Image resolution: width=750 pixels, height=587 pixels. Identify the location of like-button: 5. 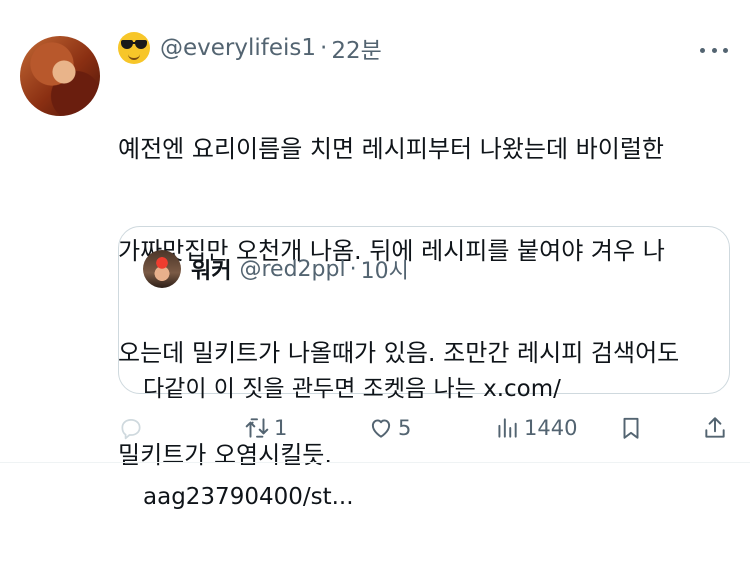
(389, 428).